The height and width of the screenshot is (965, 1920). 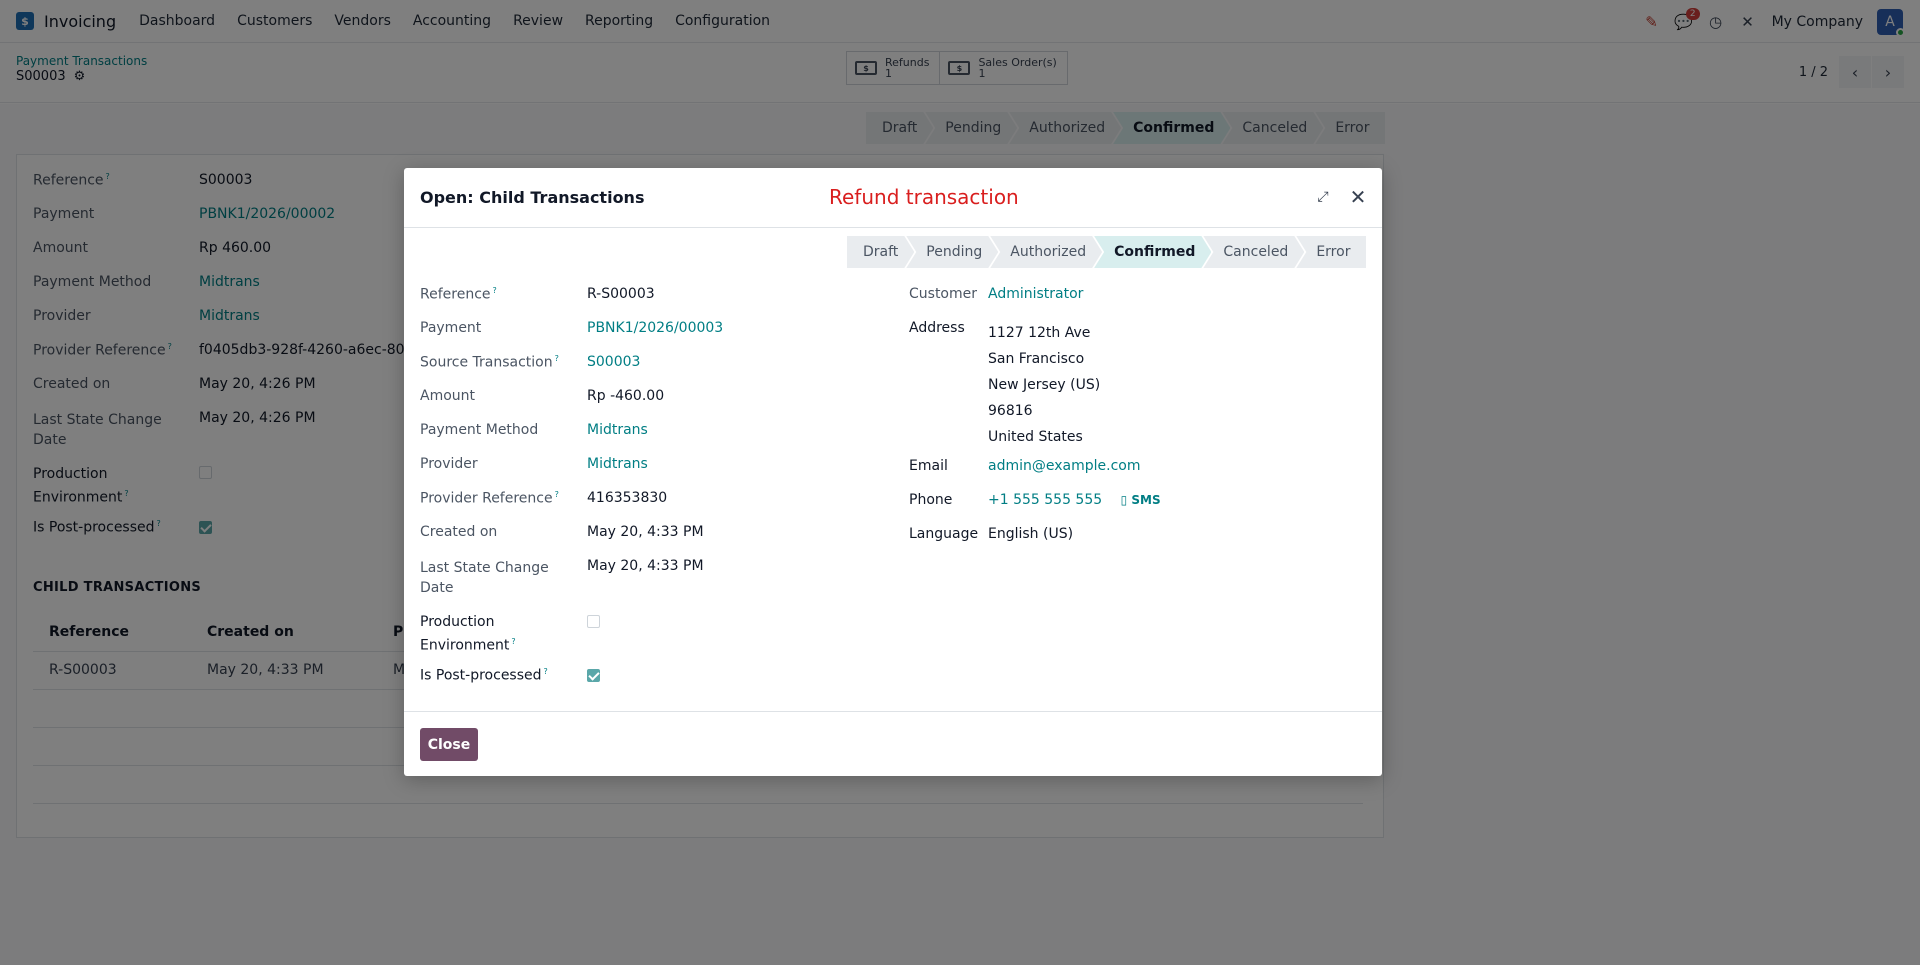 I want to click on payment-method-label: Payment Method, so click(x=479, y=430).